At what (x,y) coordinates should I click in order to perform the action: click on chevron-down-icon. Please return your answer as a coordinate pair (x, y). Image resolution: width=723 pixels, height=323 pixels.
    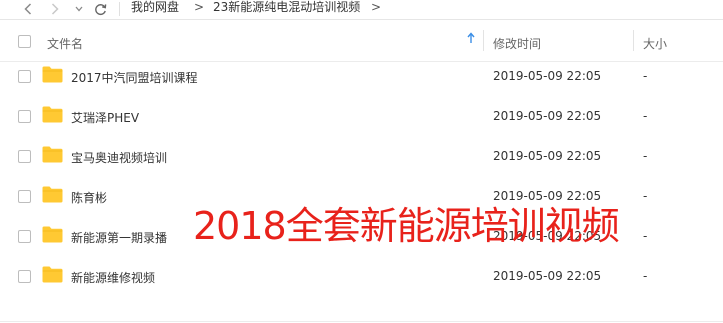
    Looking at the image, I should click on (79, 9).